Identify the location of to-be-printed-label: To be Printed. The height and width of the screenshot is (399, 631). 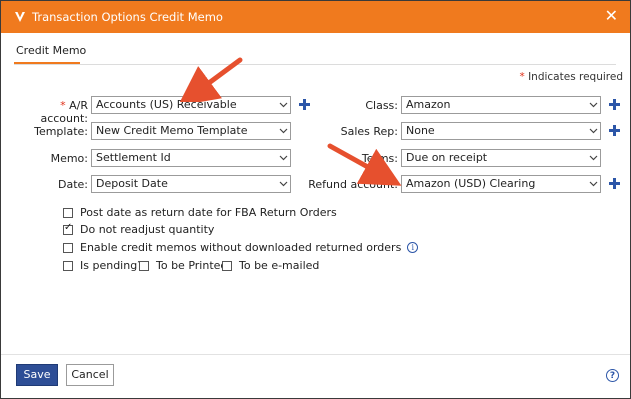
(192, 265).